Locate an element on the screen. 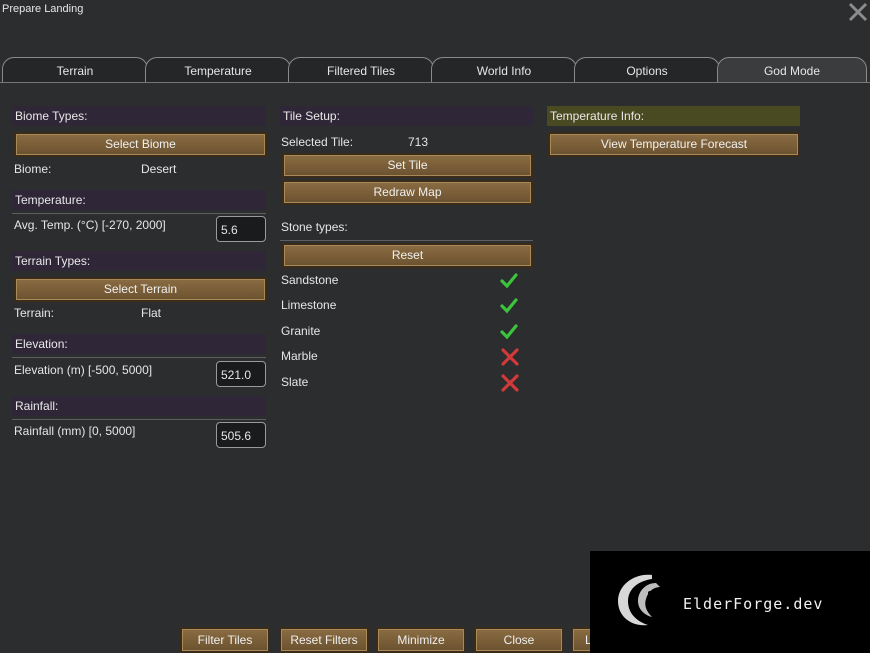 This screenshot has height=653, width=870. temperature-info-header: Temperature Info: is located at coordinates (673, 116).